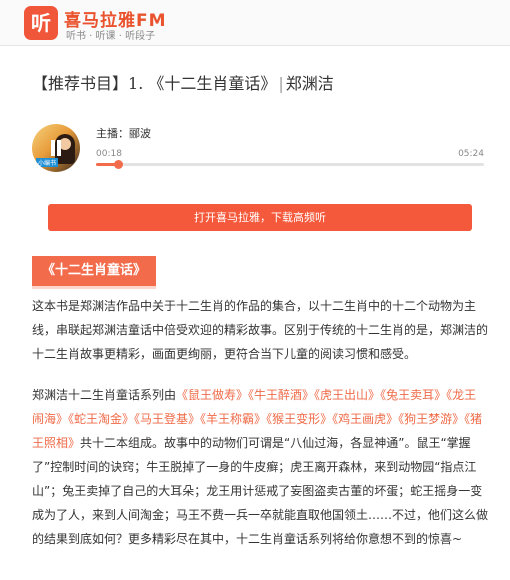 The image size is (510, 580). Describe the element at coordinates (111, 36) in the screenshot. I see `brand-tagline: 听书 · 听课 · 听段子` at that location.